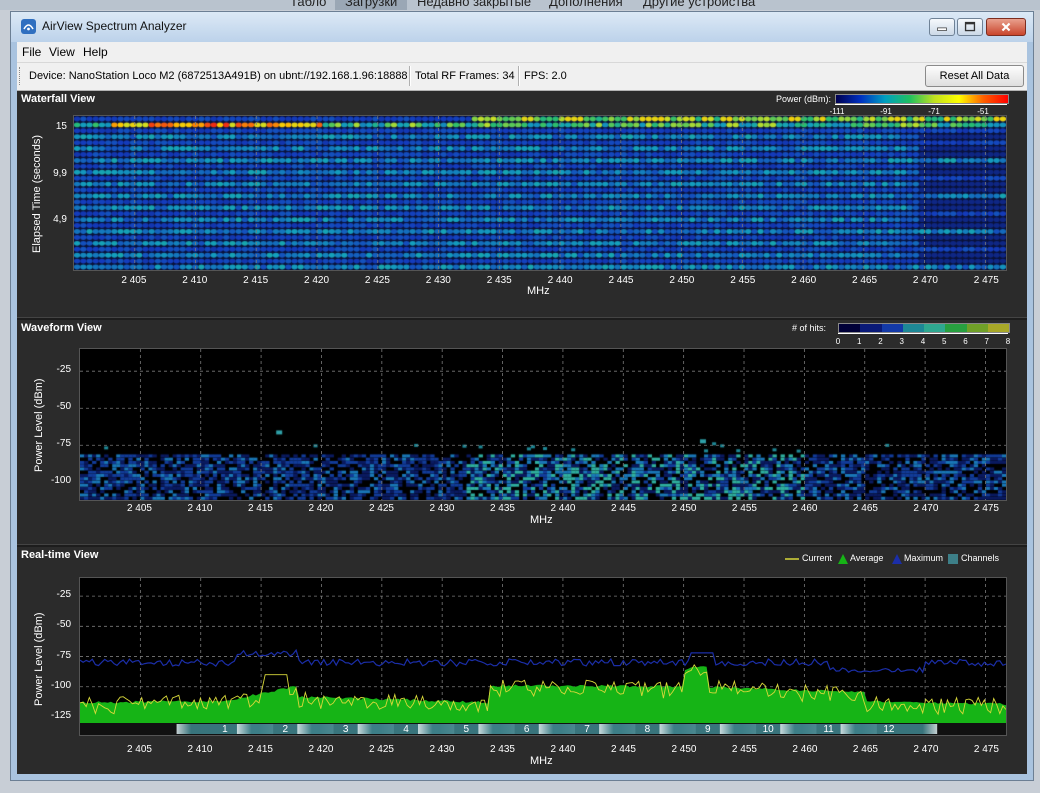 The image size is (1040, 793). What do you see at coordinates (60, 555) in the screenshot?
I see `realtime-title: Real-time View` at bounding box center [60, 555].